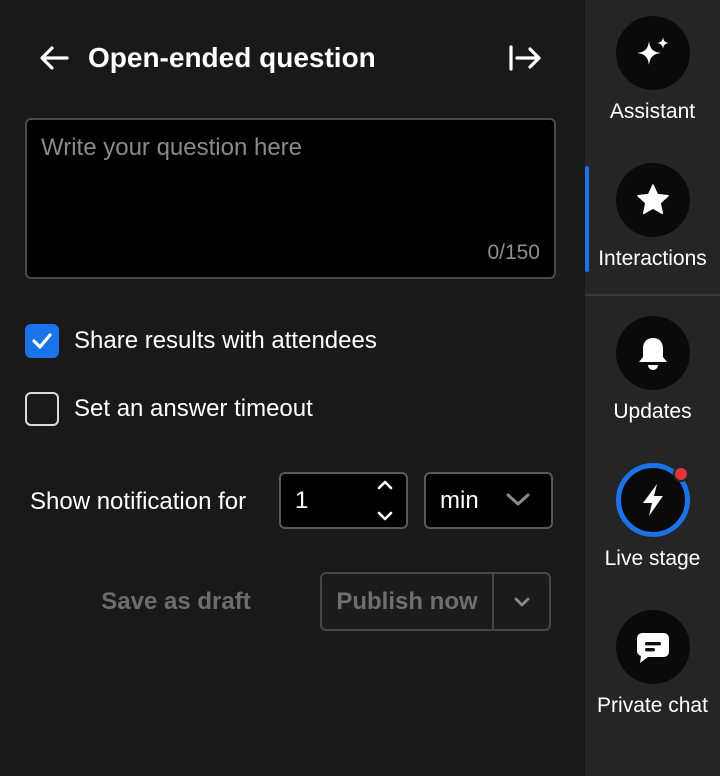 Image resolution: width=720 pixels, height=776 pixels. I want to click on chevron-up-icon, so click(385, 485).